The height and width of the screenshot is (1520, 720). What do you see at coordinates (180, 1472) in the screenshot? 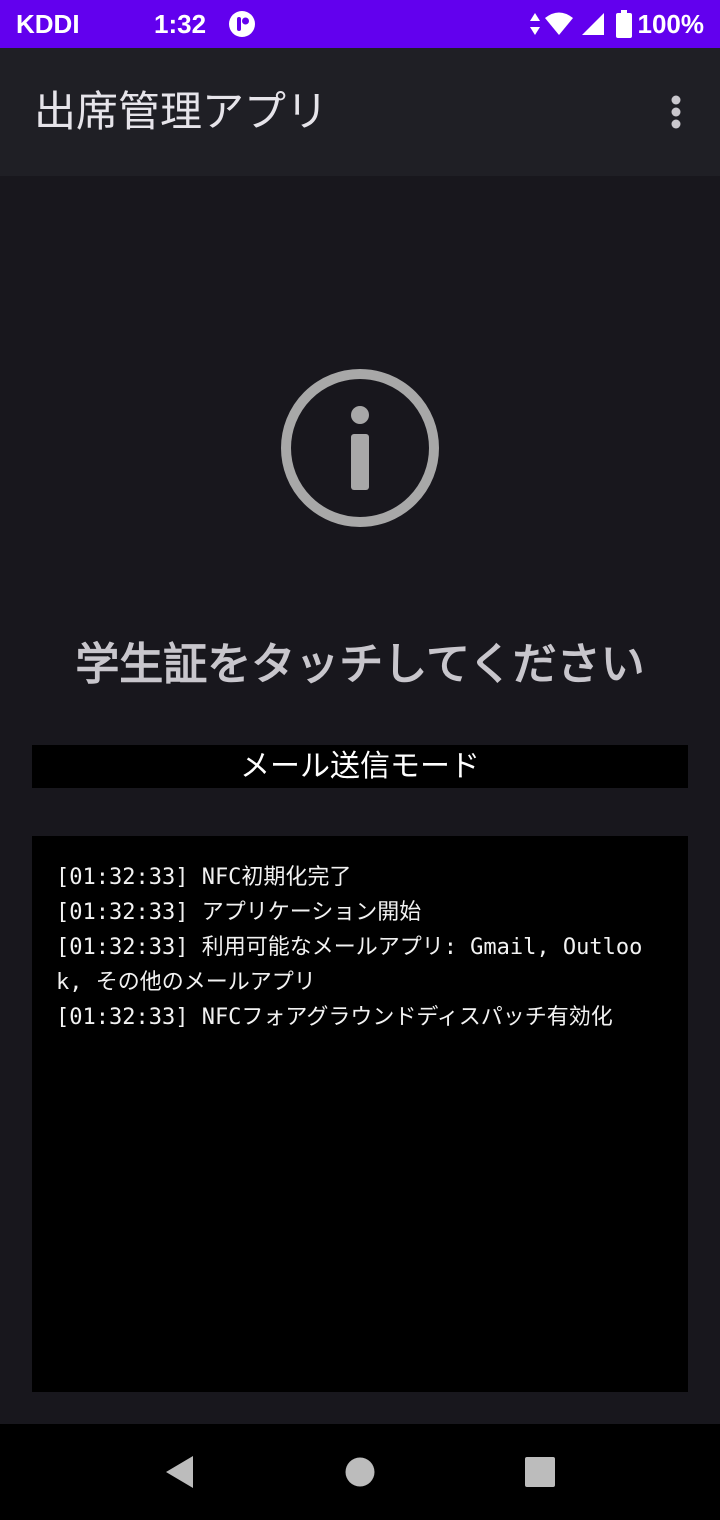
I see `back-icon` at bounding box center [180, 1472].